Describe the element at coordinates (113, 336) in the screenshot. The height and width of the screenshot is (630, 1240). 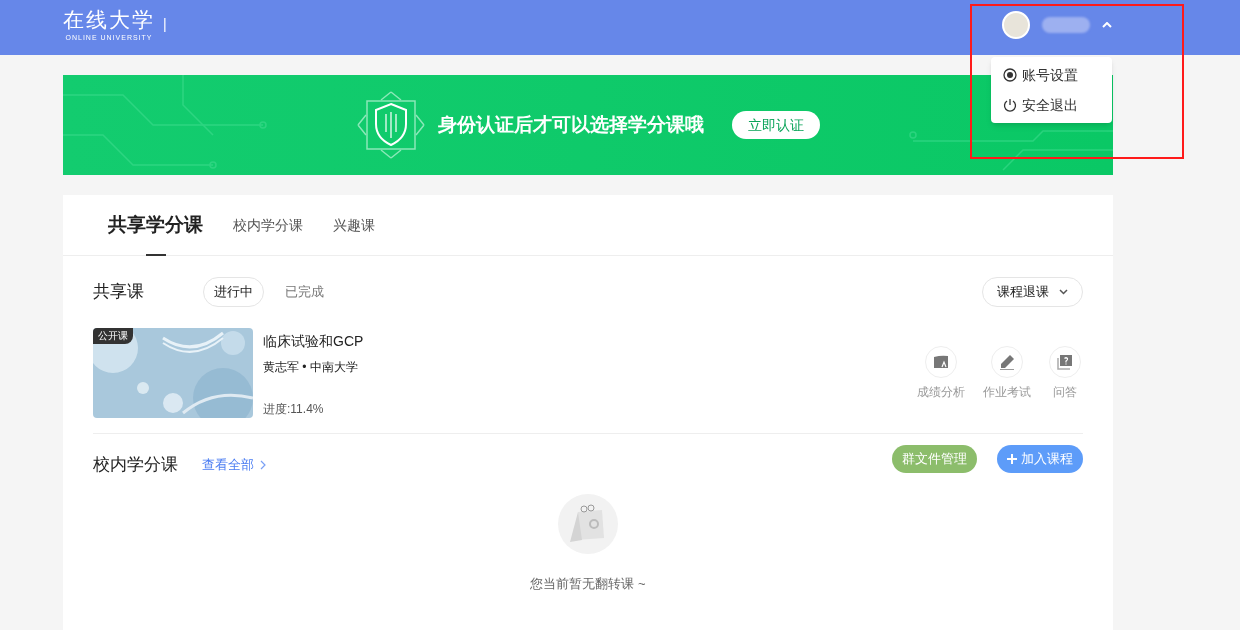
I see `course-badge: 公开课` at that location.